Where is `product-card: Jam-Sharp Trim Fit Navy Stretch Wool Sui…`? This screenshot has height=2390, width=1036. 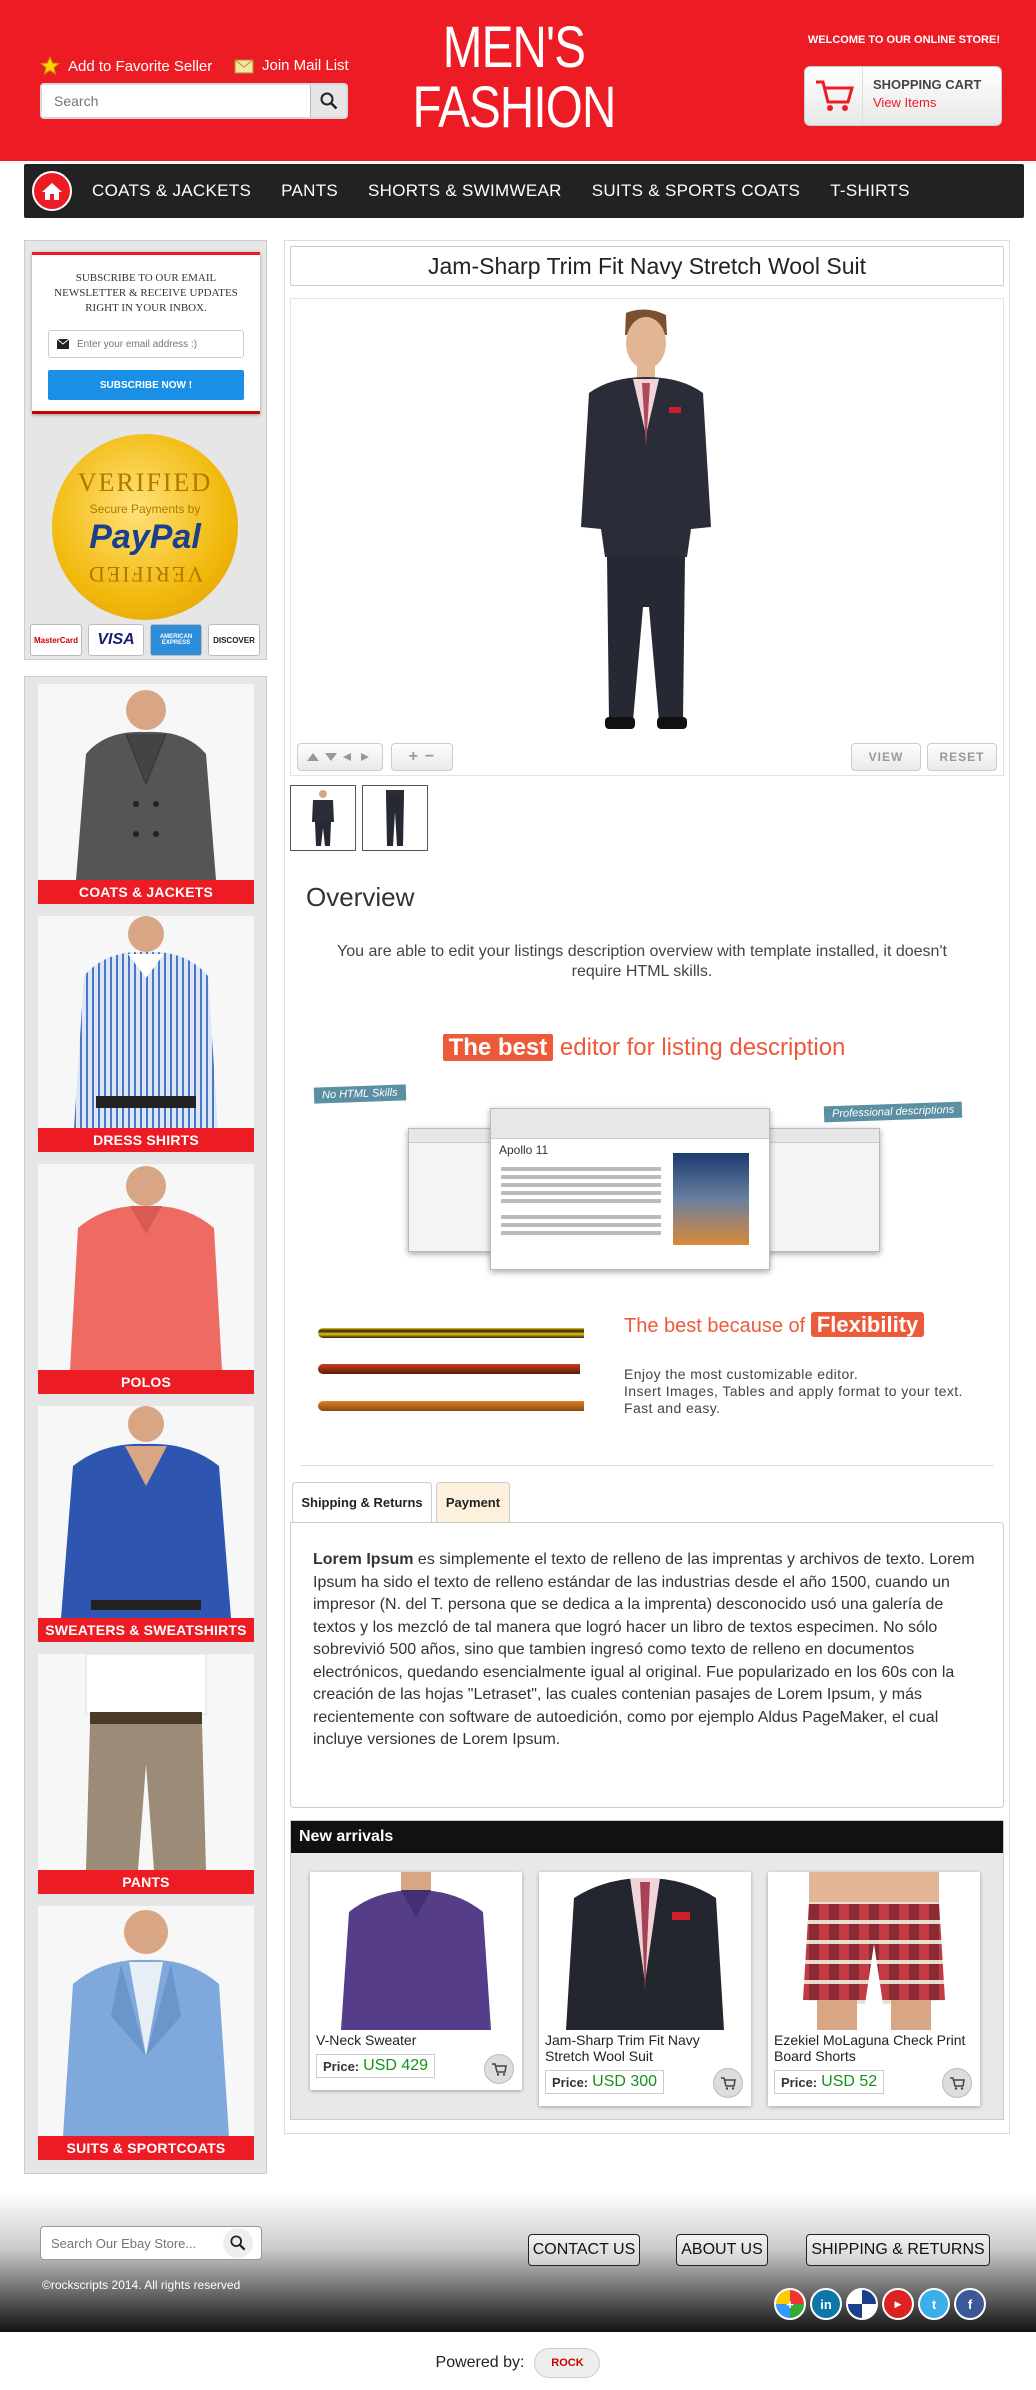
product-card: Jam-Sharp Trim Fit Navy Stretch Wool Sui… is located at coordinates (645, 1989).